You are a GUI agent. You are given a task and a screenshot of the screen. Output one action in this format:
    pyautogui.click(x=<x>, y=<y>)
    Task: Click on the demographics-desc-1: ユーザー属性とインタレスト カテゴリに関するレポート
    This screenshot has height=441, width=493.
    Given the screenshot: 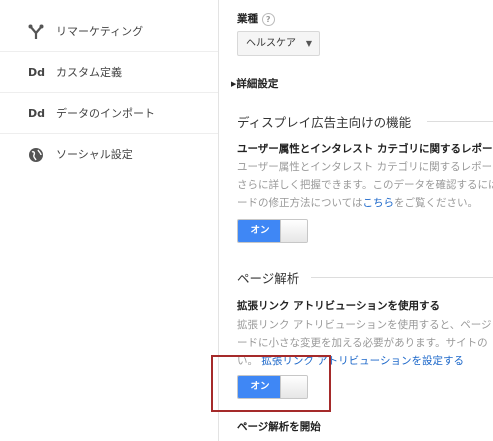 What is the action you would take?
    pyautogui.click(x=365, y=167)
    